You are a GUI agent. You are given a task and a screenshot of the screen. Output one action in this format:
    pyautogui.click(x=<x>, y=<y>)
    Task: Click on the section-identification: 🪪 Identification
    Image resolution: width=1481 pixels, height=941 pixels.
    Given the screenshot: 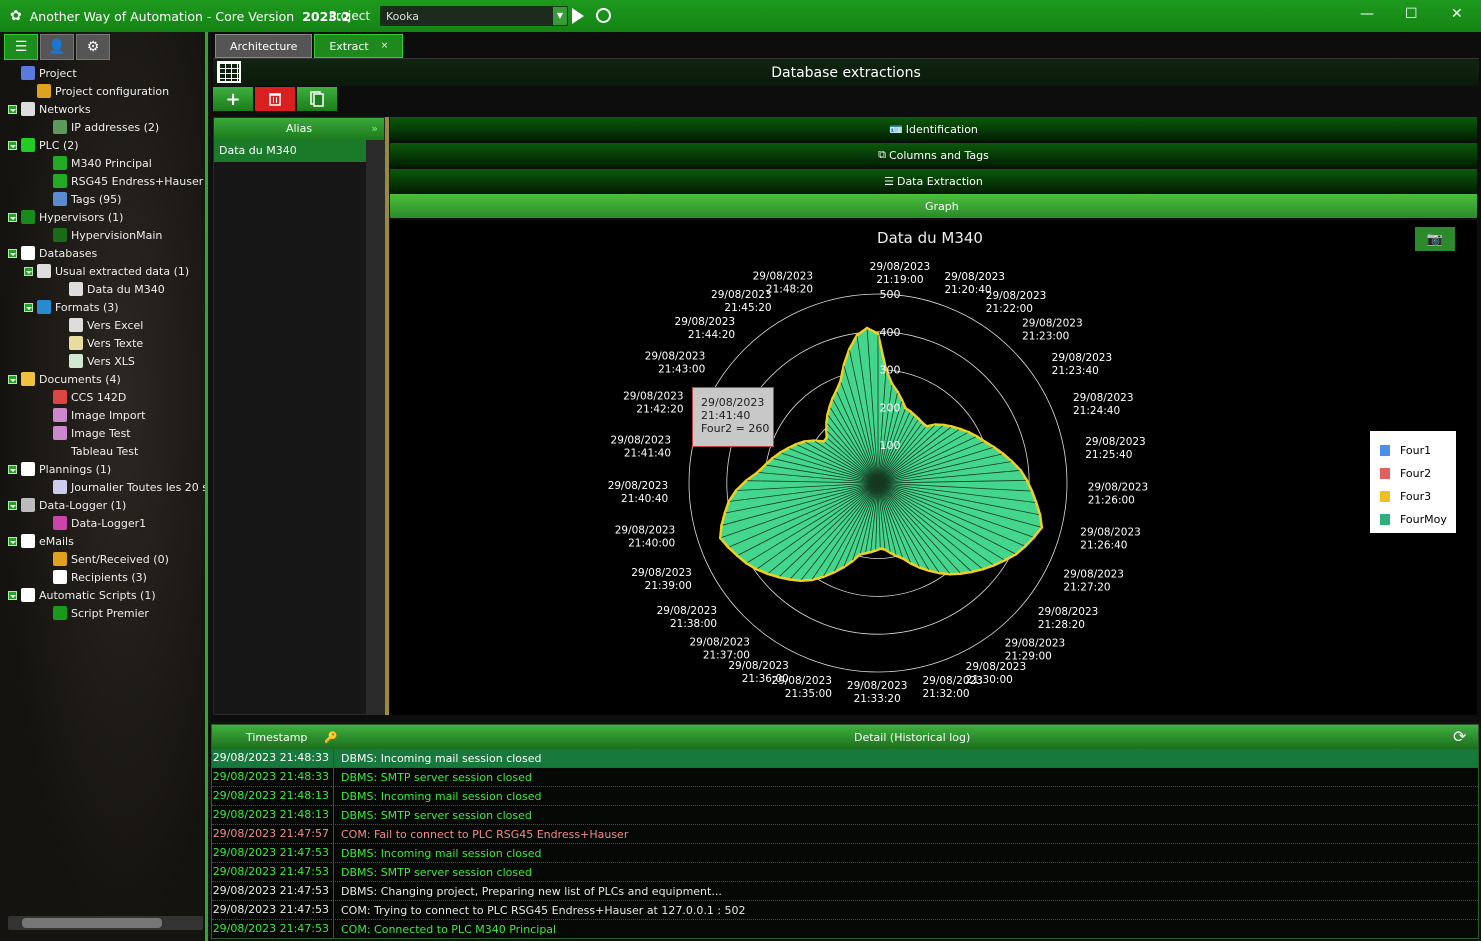 What is the action you would take?
    pyautogui.click(x=933, y=129)
    